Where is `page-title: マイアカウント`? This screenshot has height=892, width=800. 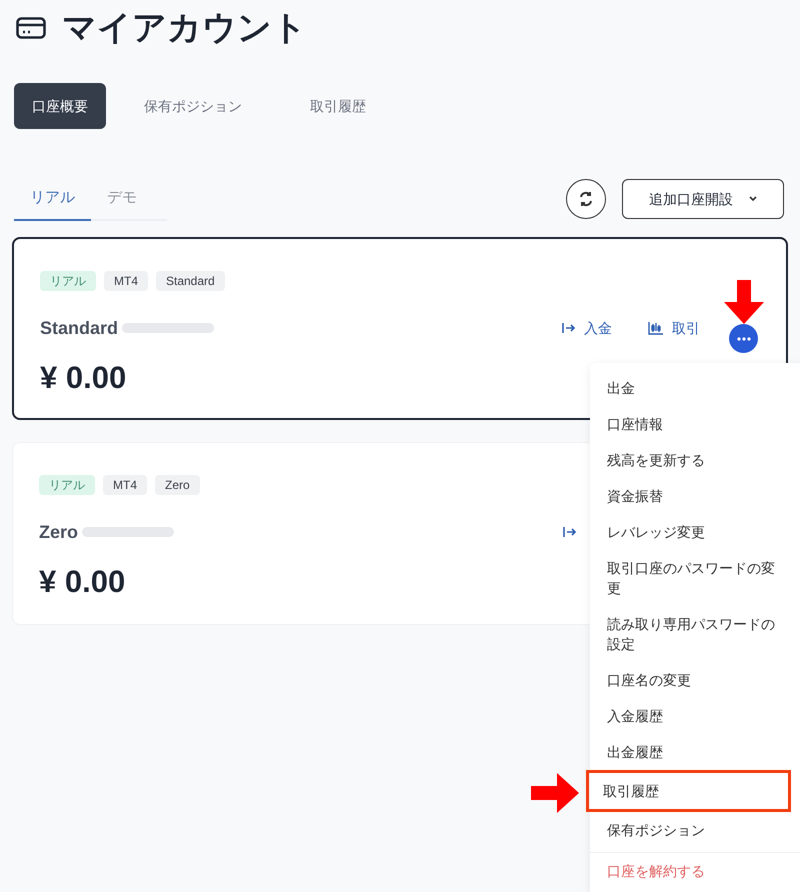
page-title: マイアカウント is located at coordinates (184, 28).